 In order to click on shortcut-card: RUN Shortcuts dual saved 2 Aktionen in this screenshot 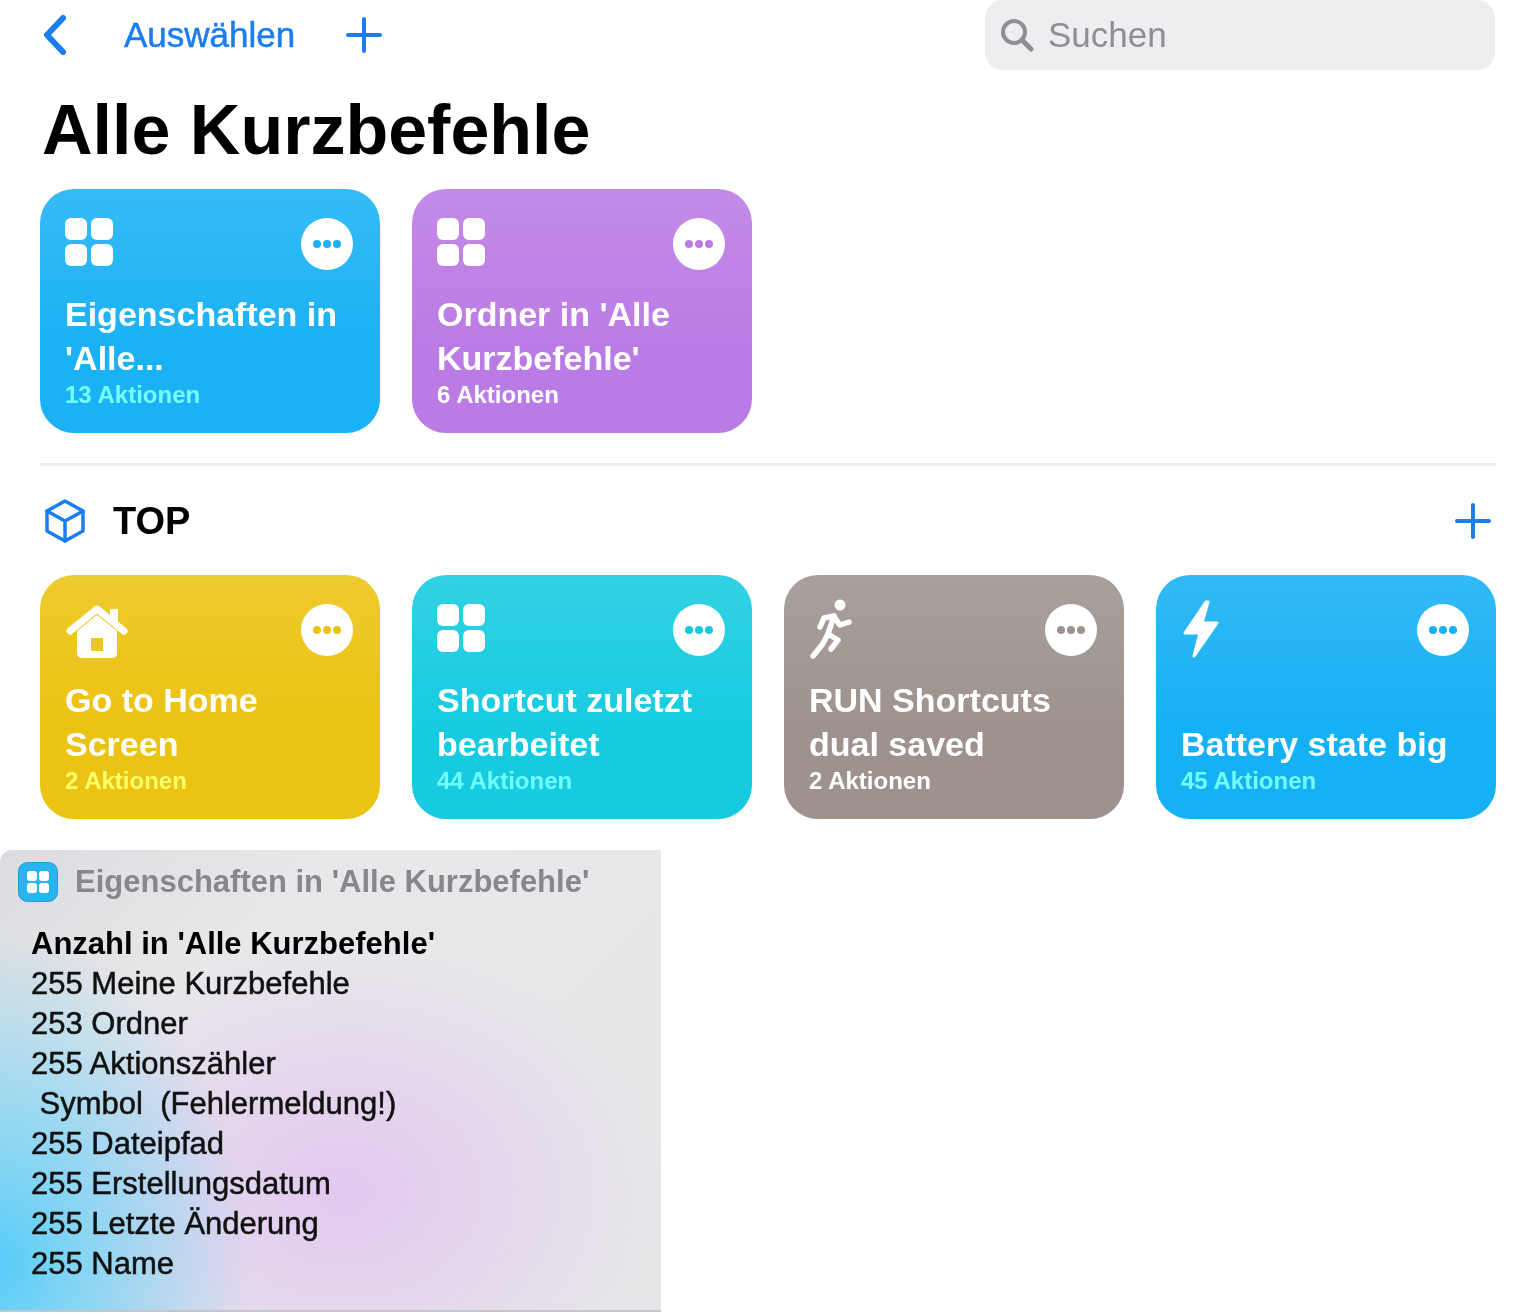, I will do `click(954, 697)`.